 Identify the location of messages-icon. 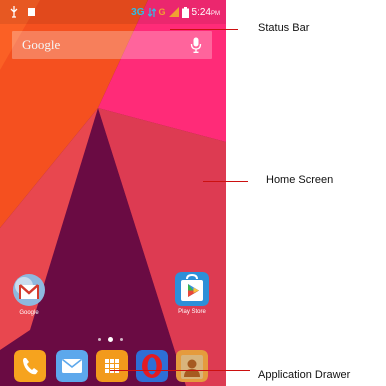
(72, 366).